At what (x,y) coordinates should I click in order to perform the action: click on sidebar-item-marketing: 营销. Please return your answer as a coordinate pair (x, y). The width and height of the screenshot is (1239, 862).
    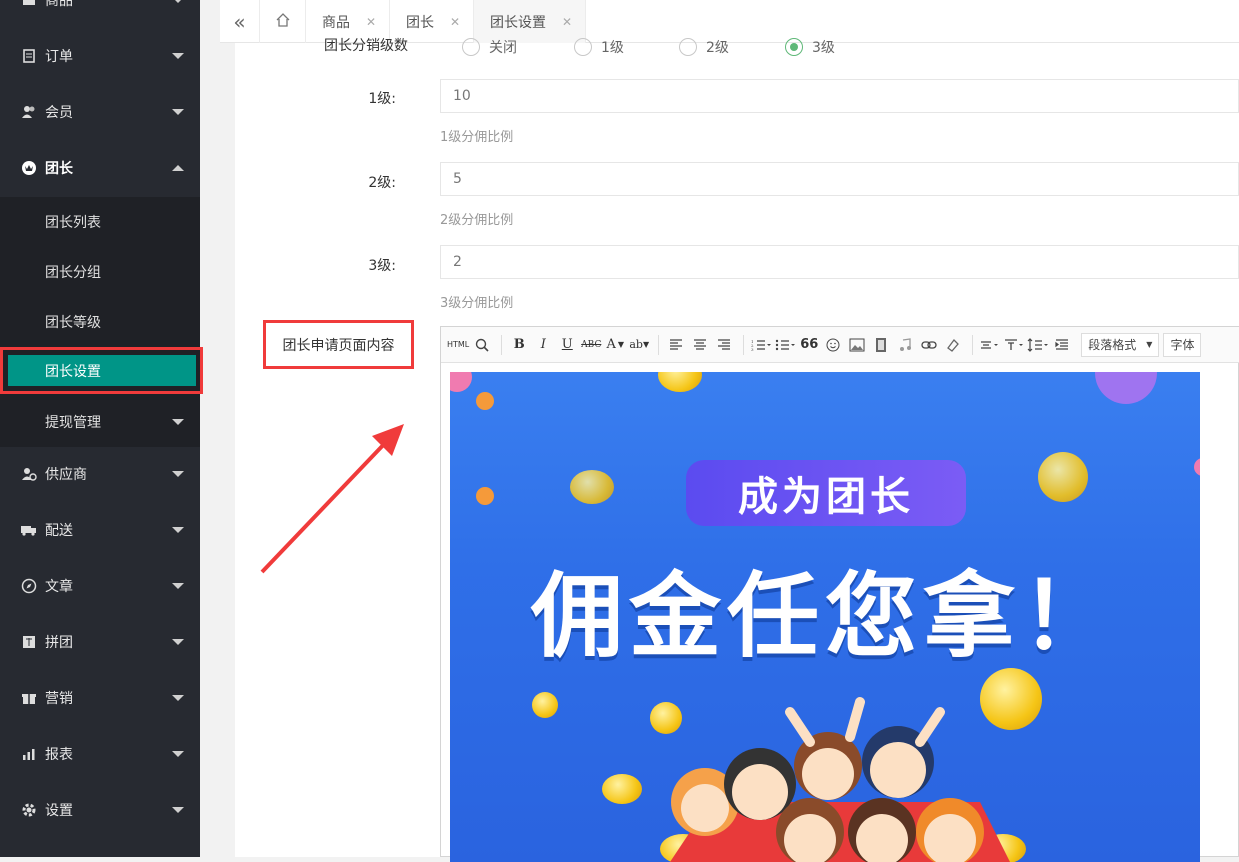
    Looking at the image, I should click on (100, 698).